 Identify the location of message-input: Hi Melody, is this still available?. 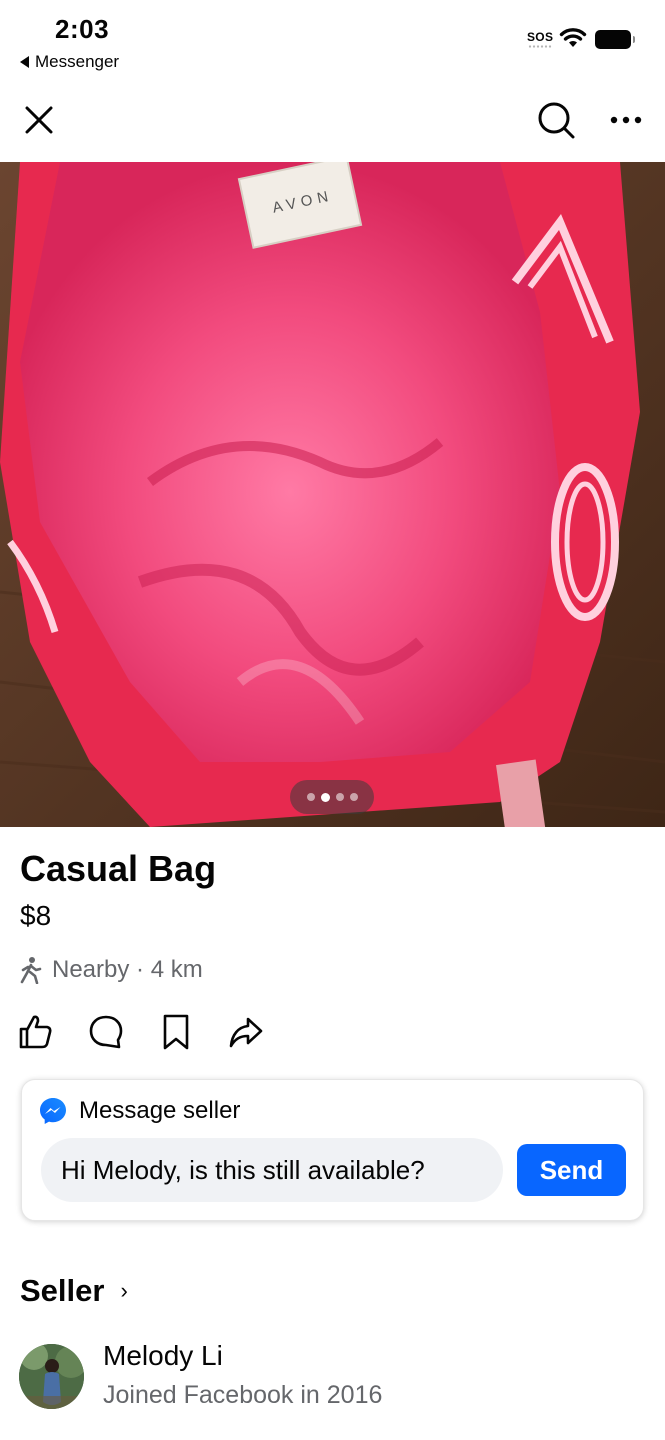
(272, 1170).